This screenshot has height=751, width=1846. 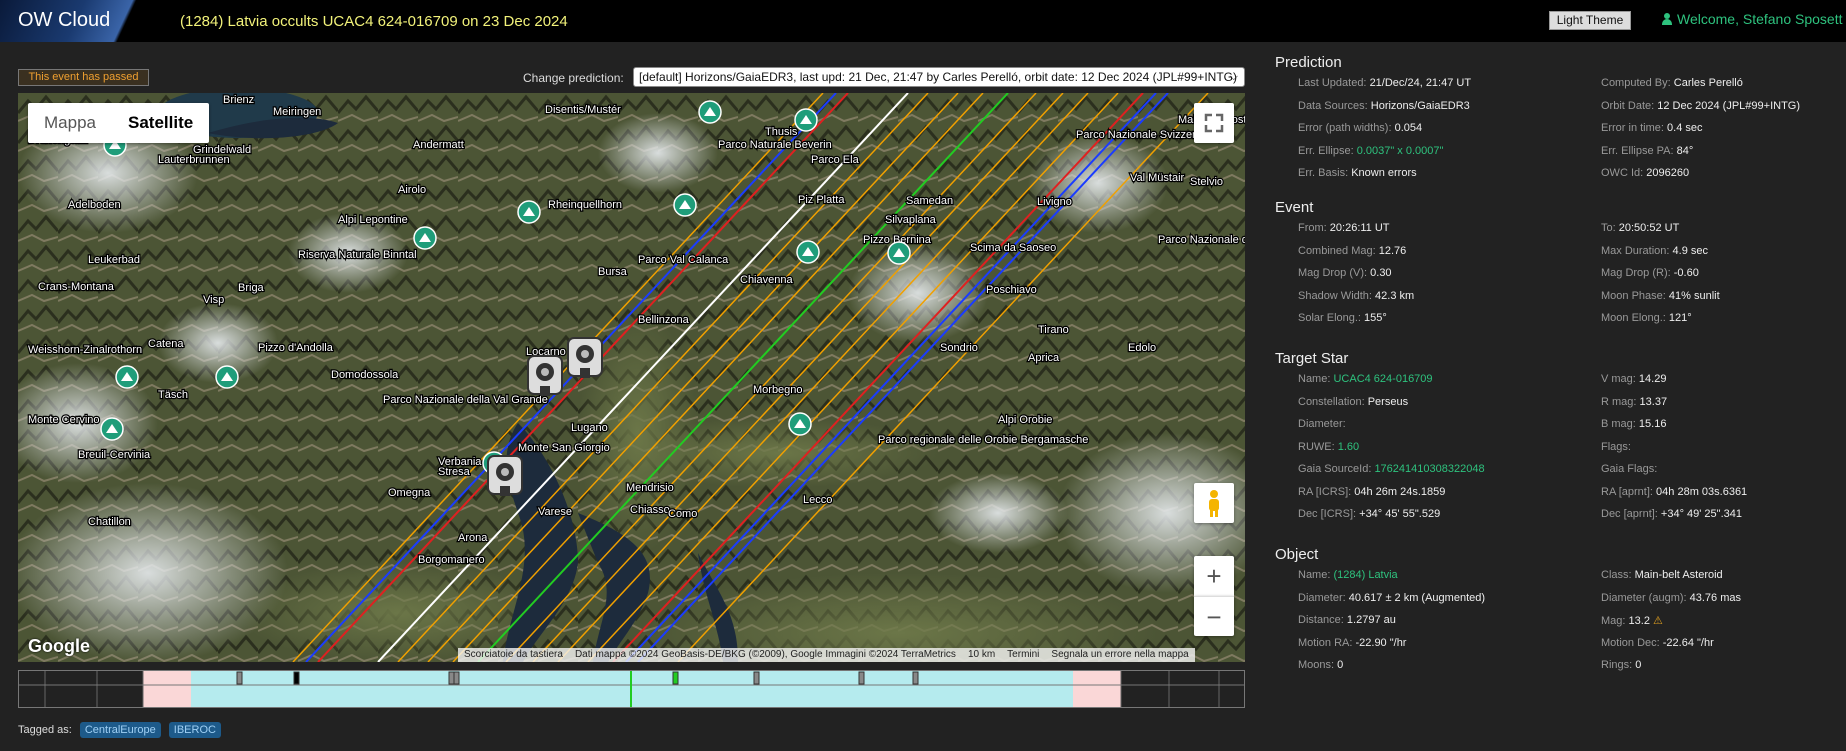 I want to click on detail-key: Error (path widths):, so click(x=1345, y=128).